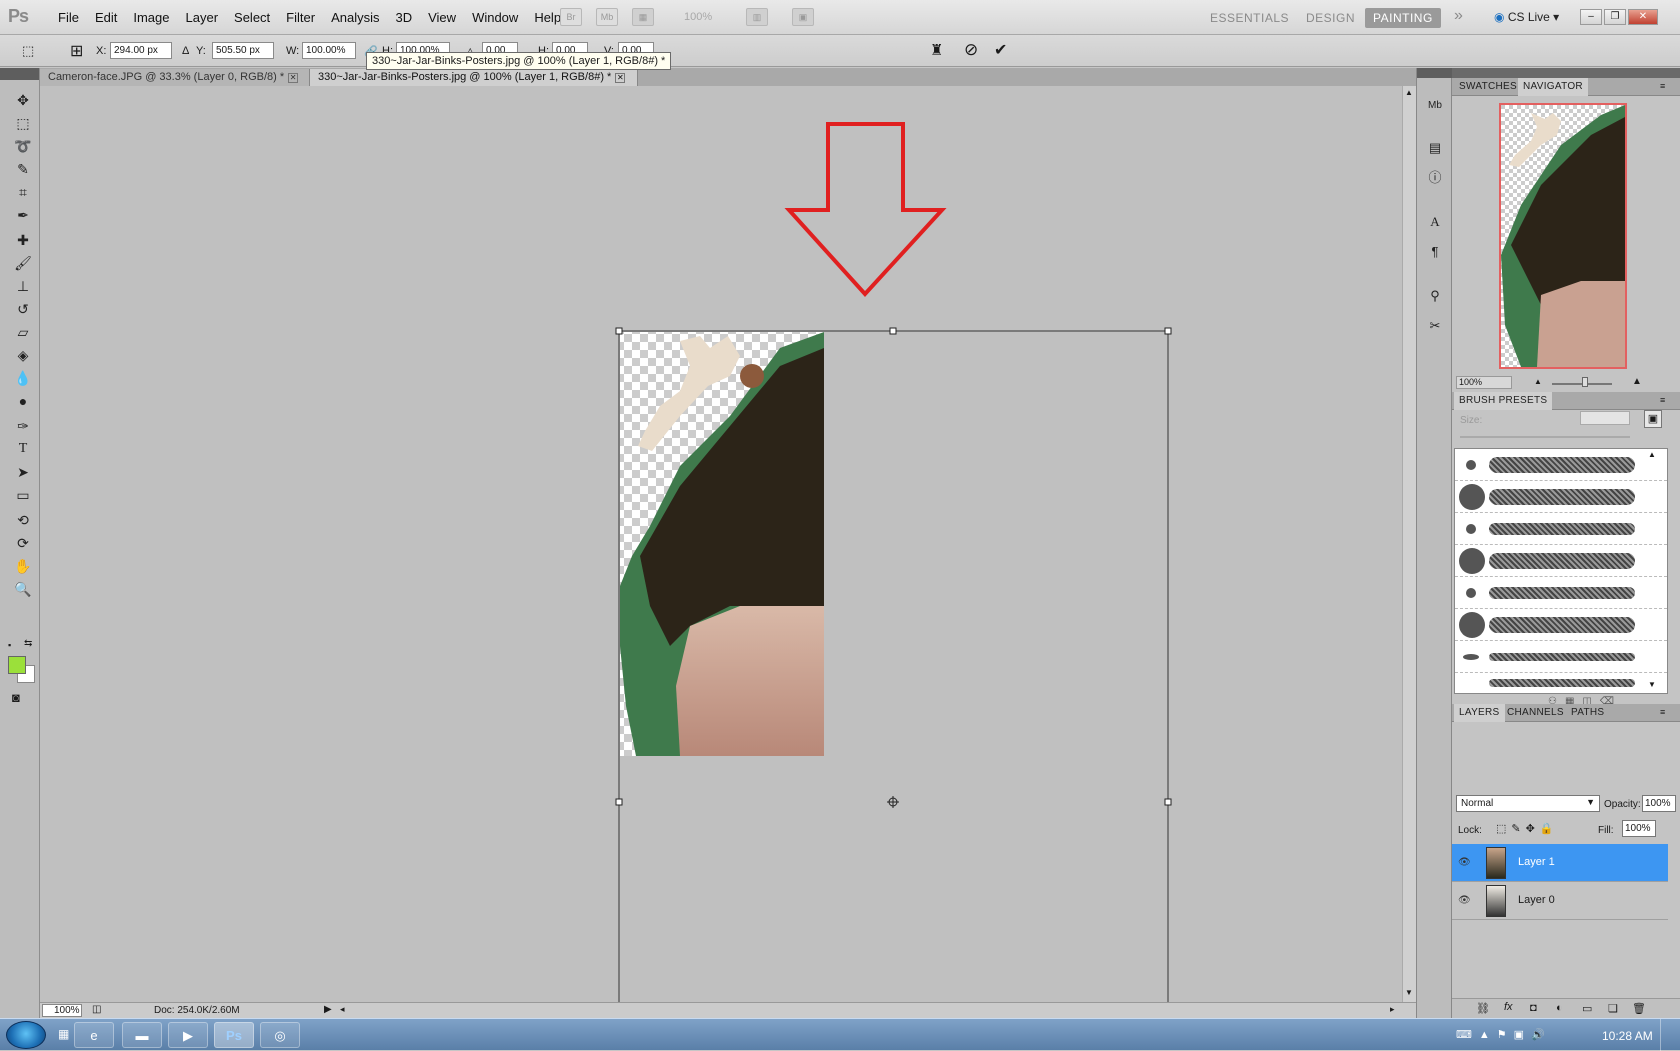  What do you see at coordinates (1652, 454) in the screenshot?
I see `brush-list-scroll-up-icon: ▲` at bounding box center [1652, 454].